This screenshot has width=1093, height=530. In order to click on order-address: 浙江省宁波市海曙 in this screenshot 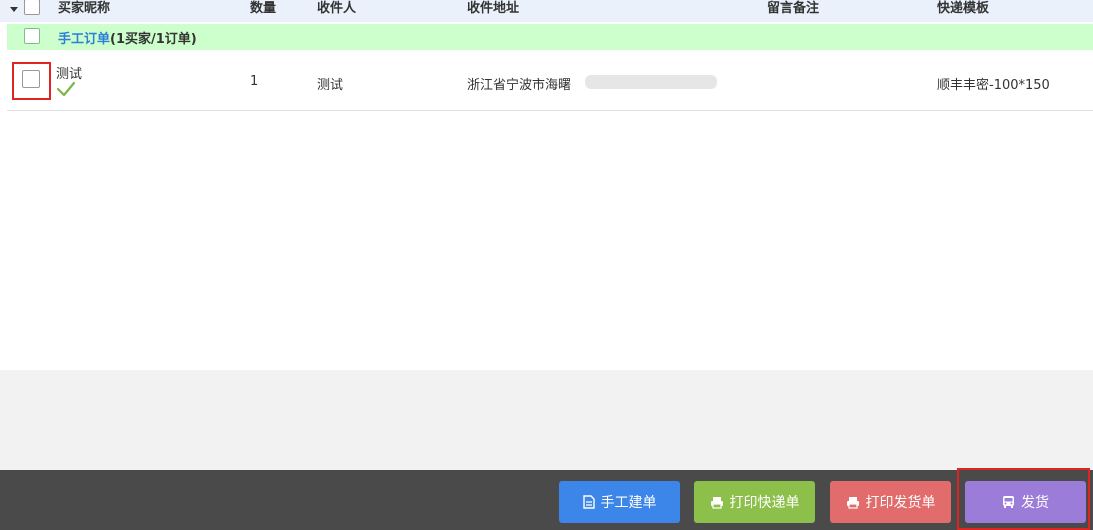, I will do `click(519, 85)`.